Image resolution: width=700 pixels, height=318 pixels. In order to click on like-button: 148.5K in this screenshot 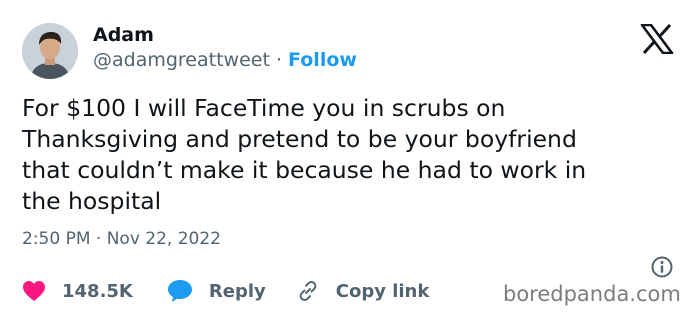, I will do `click(77, 291)`.